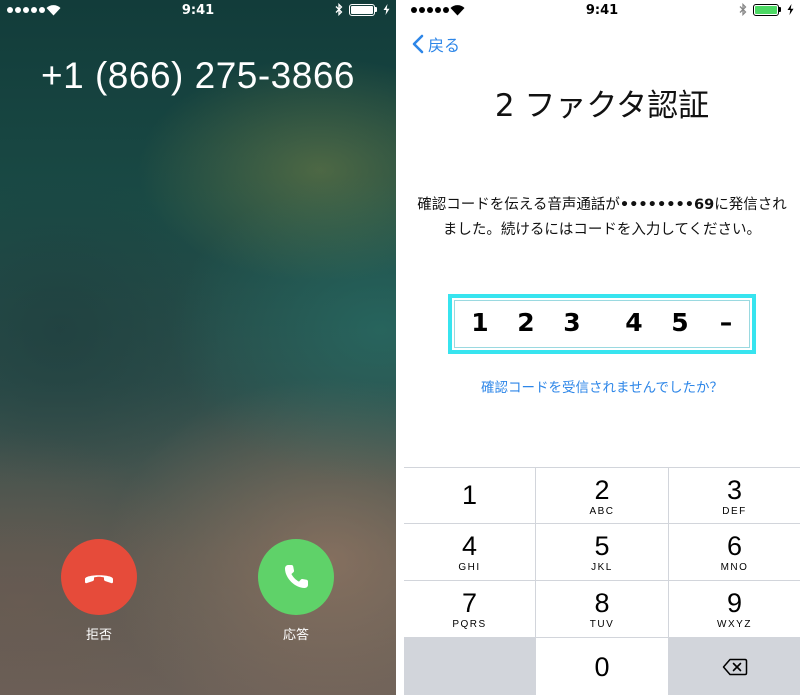 The width and height of the screenshot is (800, 695). What do you see at coordinates (734, 495) in the screenshot?
I see `key-3: 3 DEF` at bounding box center [734, 495].